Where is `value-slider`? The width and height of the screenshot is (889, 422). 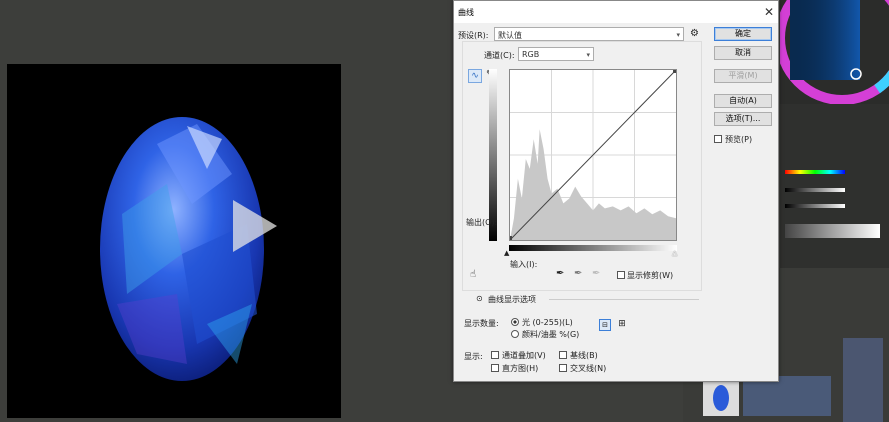 value-slider is located at coordinates (815, 206).